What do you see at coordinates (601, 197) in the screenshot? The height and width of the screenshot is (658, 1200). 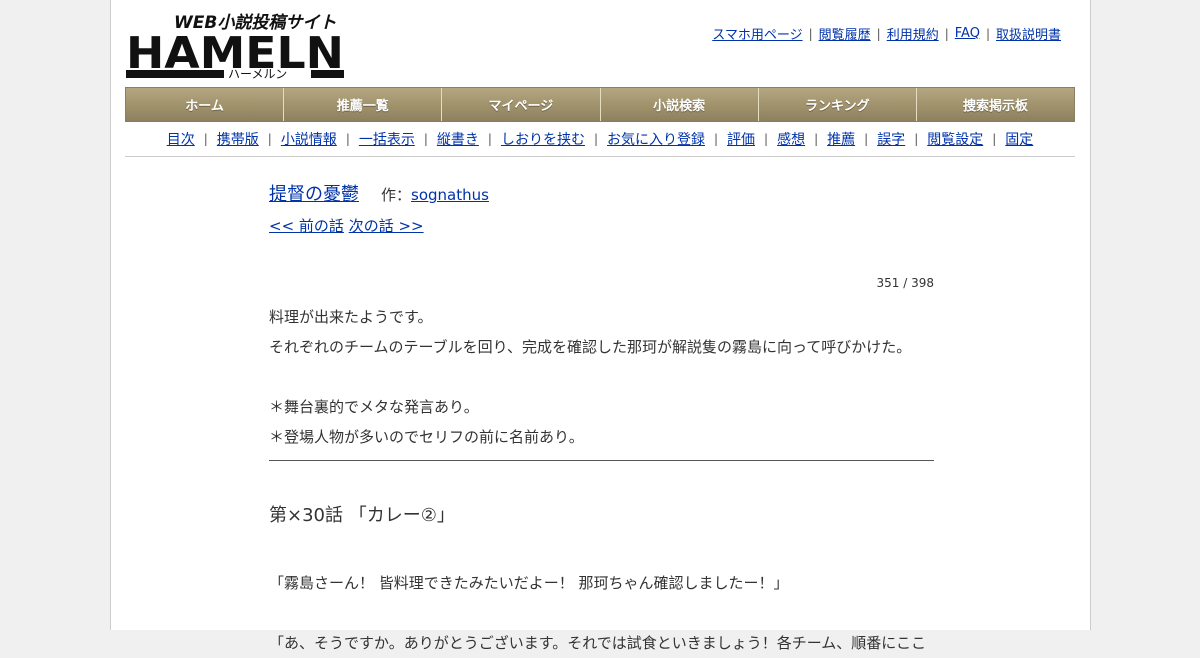 I see `title-row: 提督の憂鬱 作： sognathus` at bounding box center [601, 197].